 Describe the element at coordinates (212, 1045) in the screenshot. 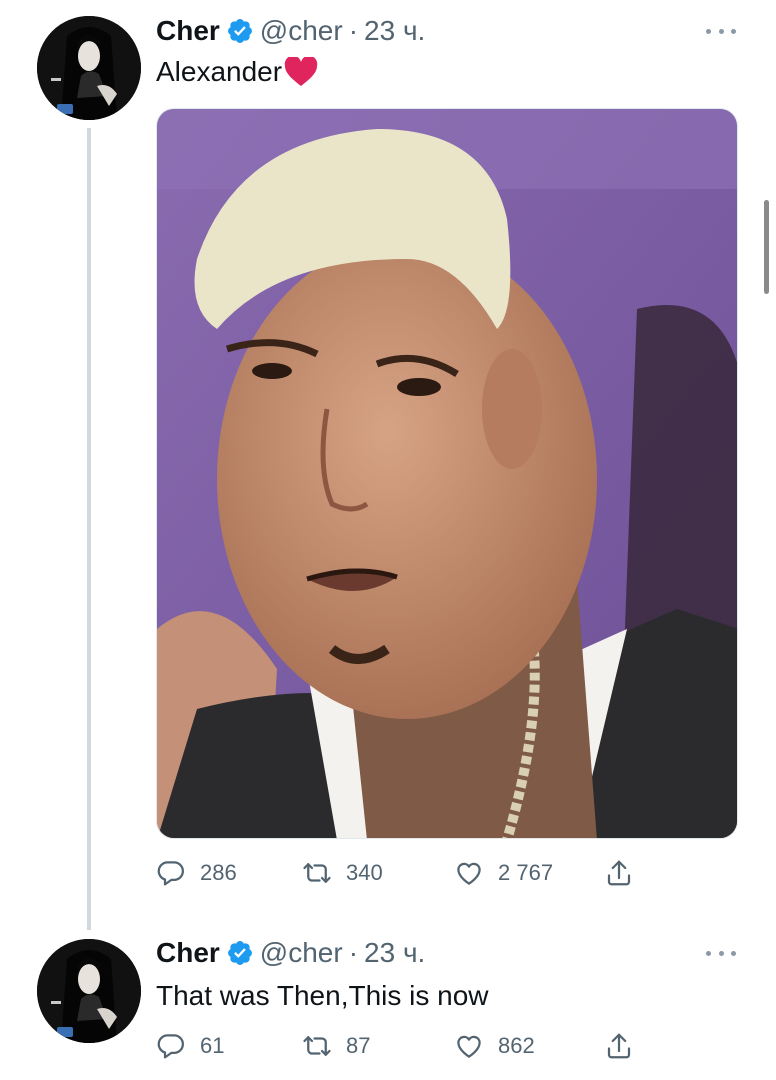

I see `reply-count: 61` at that location.